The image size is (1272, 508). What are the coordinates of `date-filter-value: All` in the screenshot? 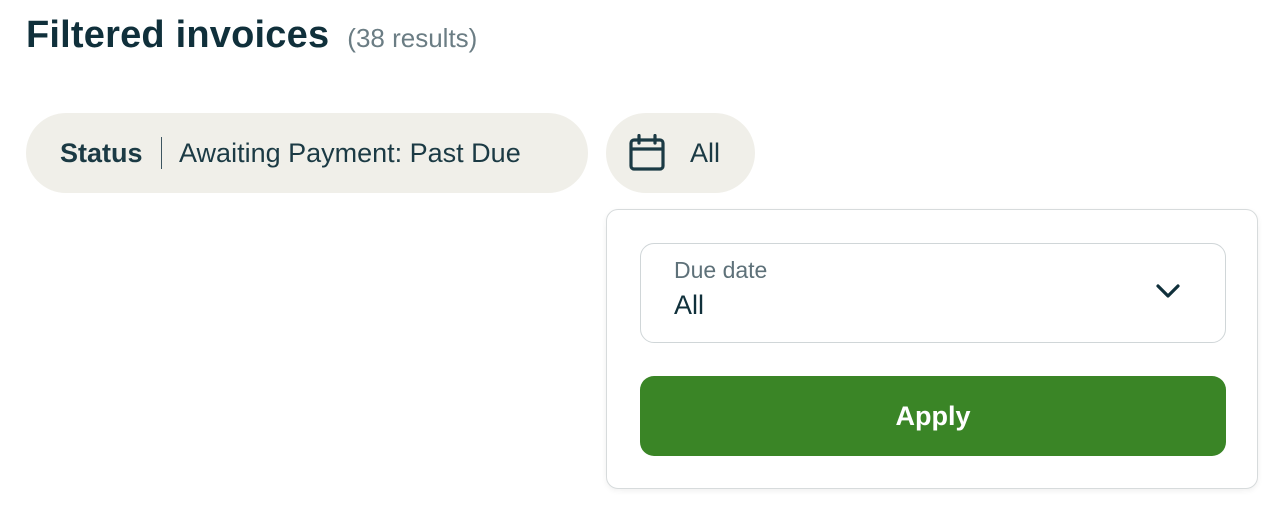 It's located at (705, 152).